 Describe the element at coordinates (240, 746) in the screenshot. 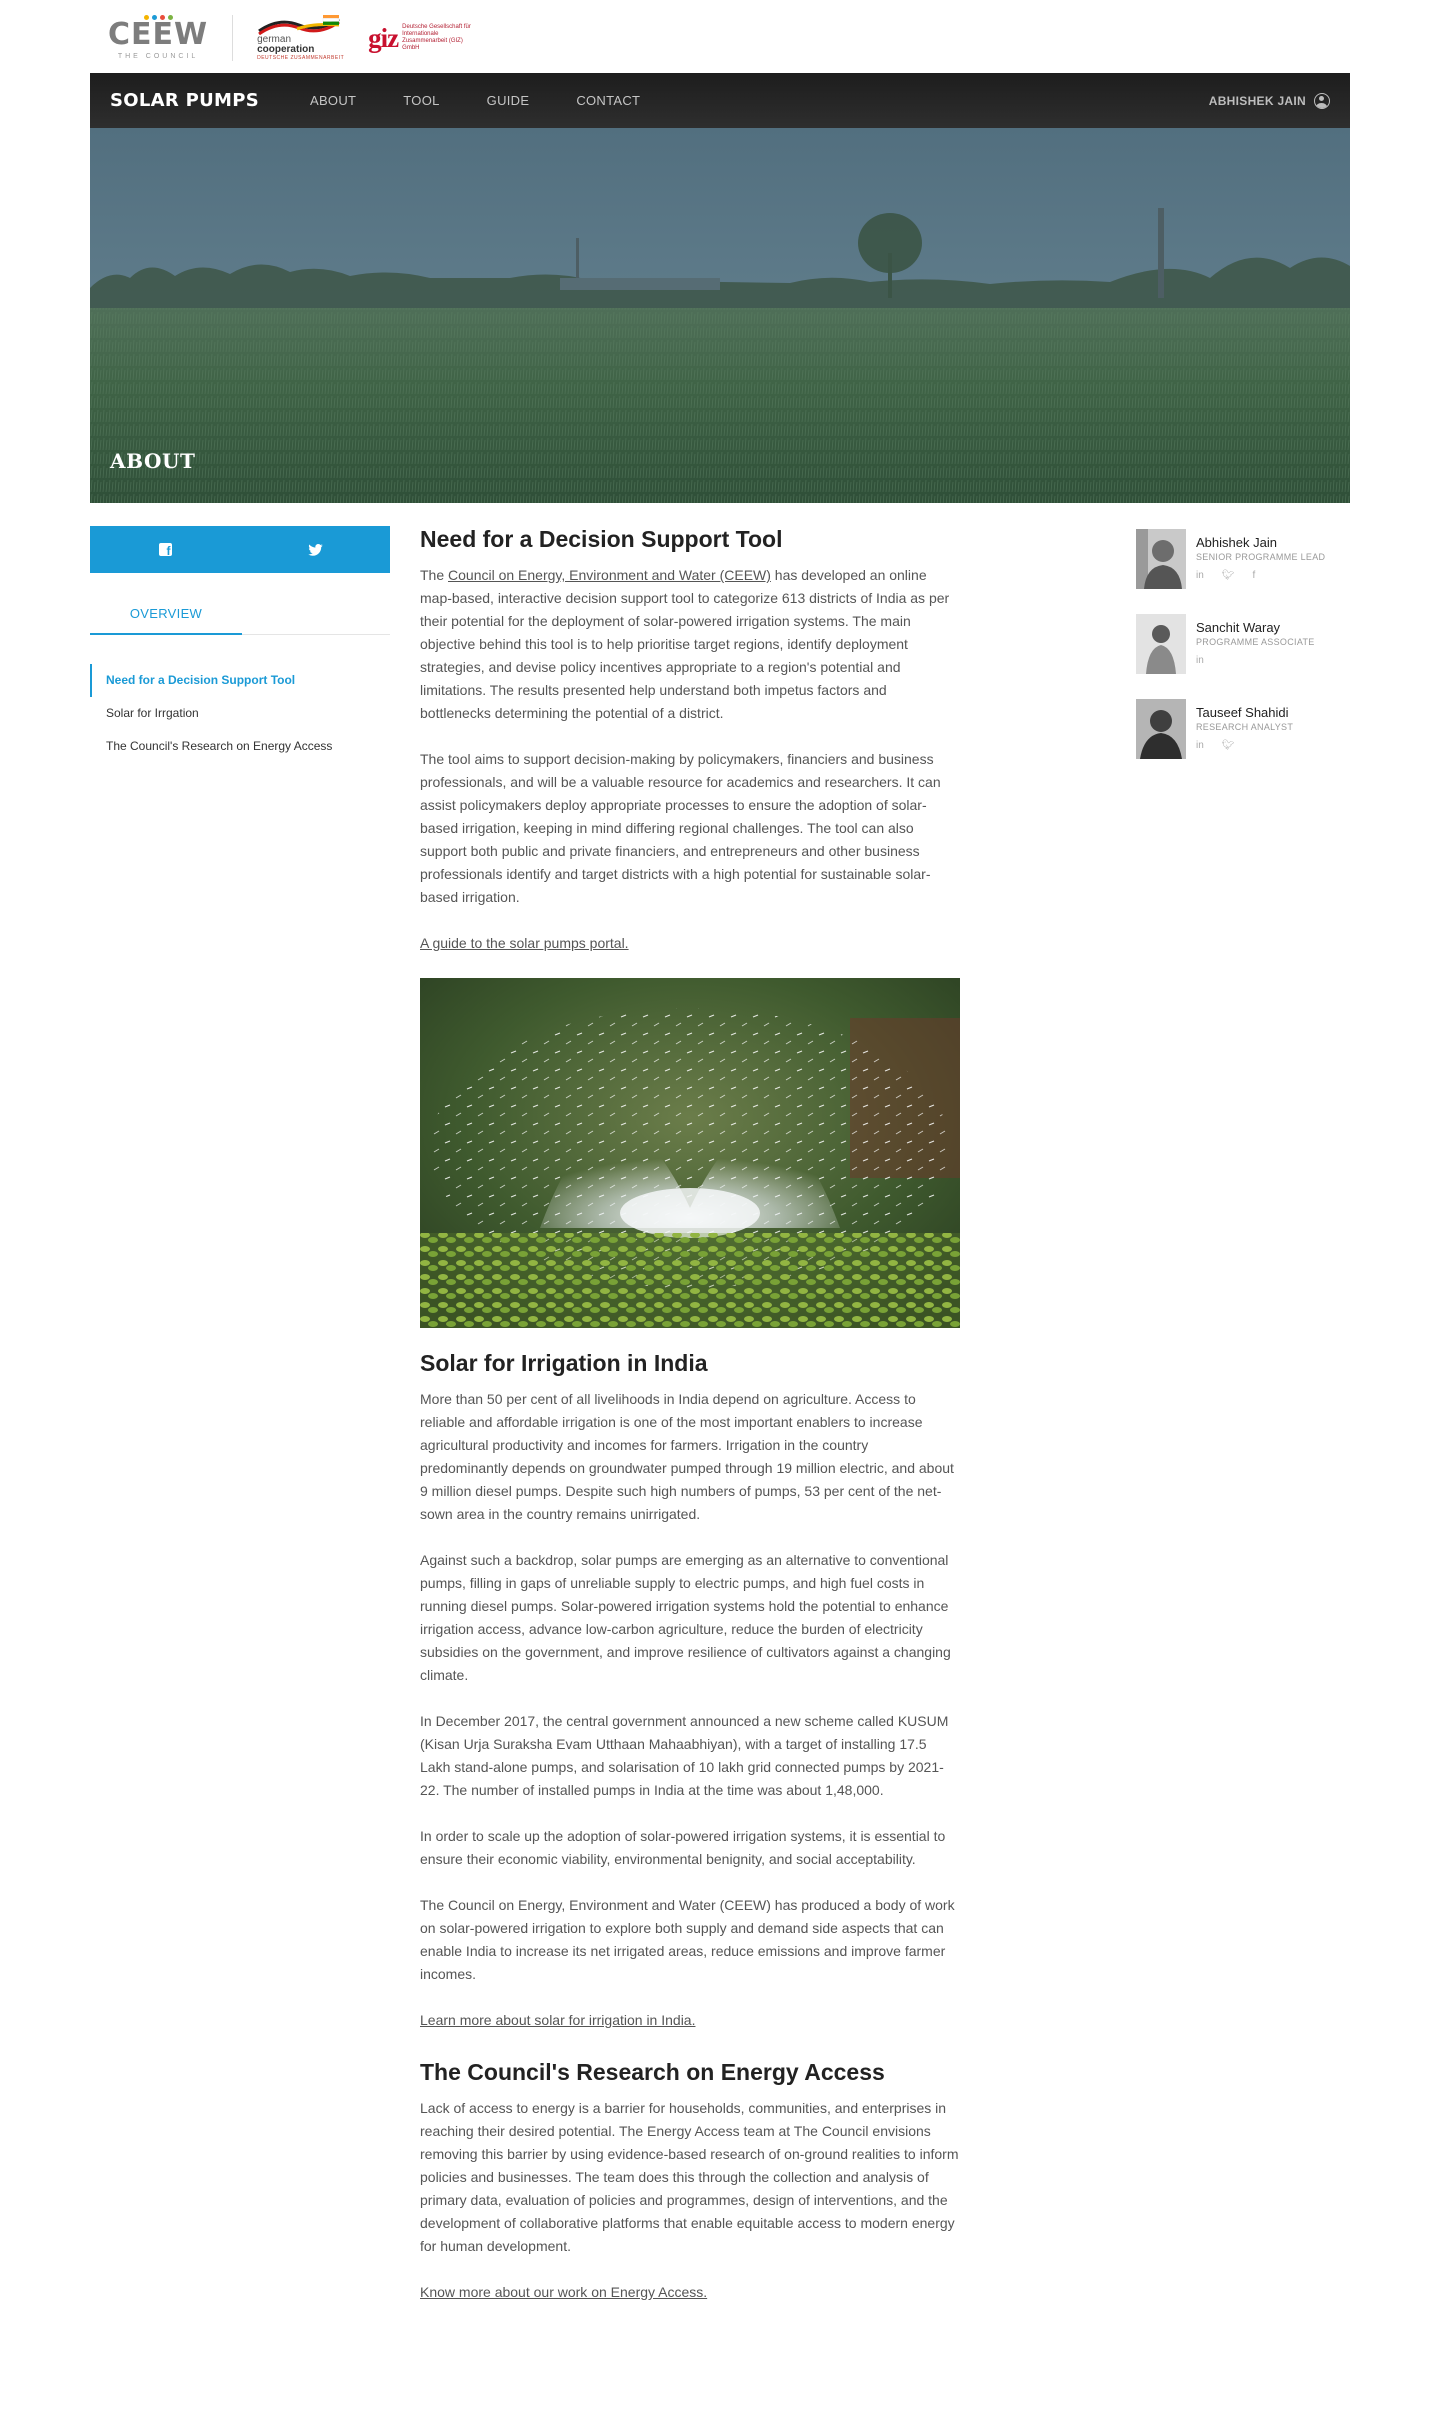

I see `toc-item-energy-access: The Council's Research on Energy Access` at that location.